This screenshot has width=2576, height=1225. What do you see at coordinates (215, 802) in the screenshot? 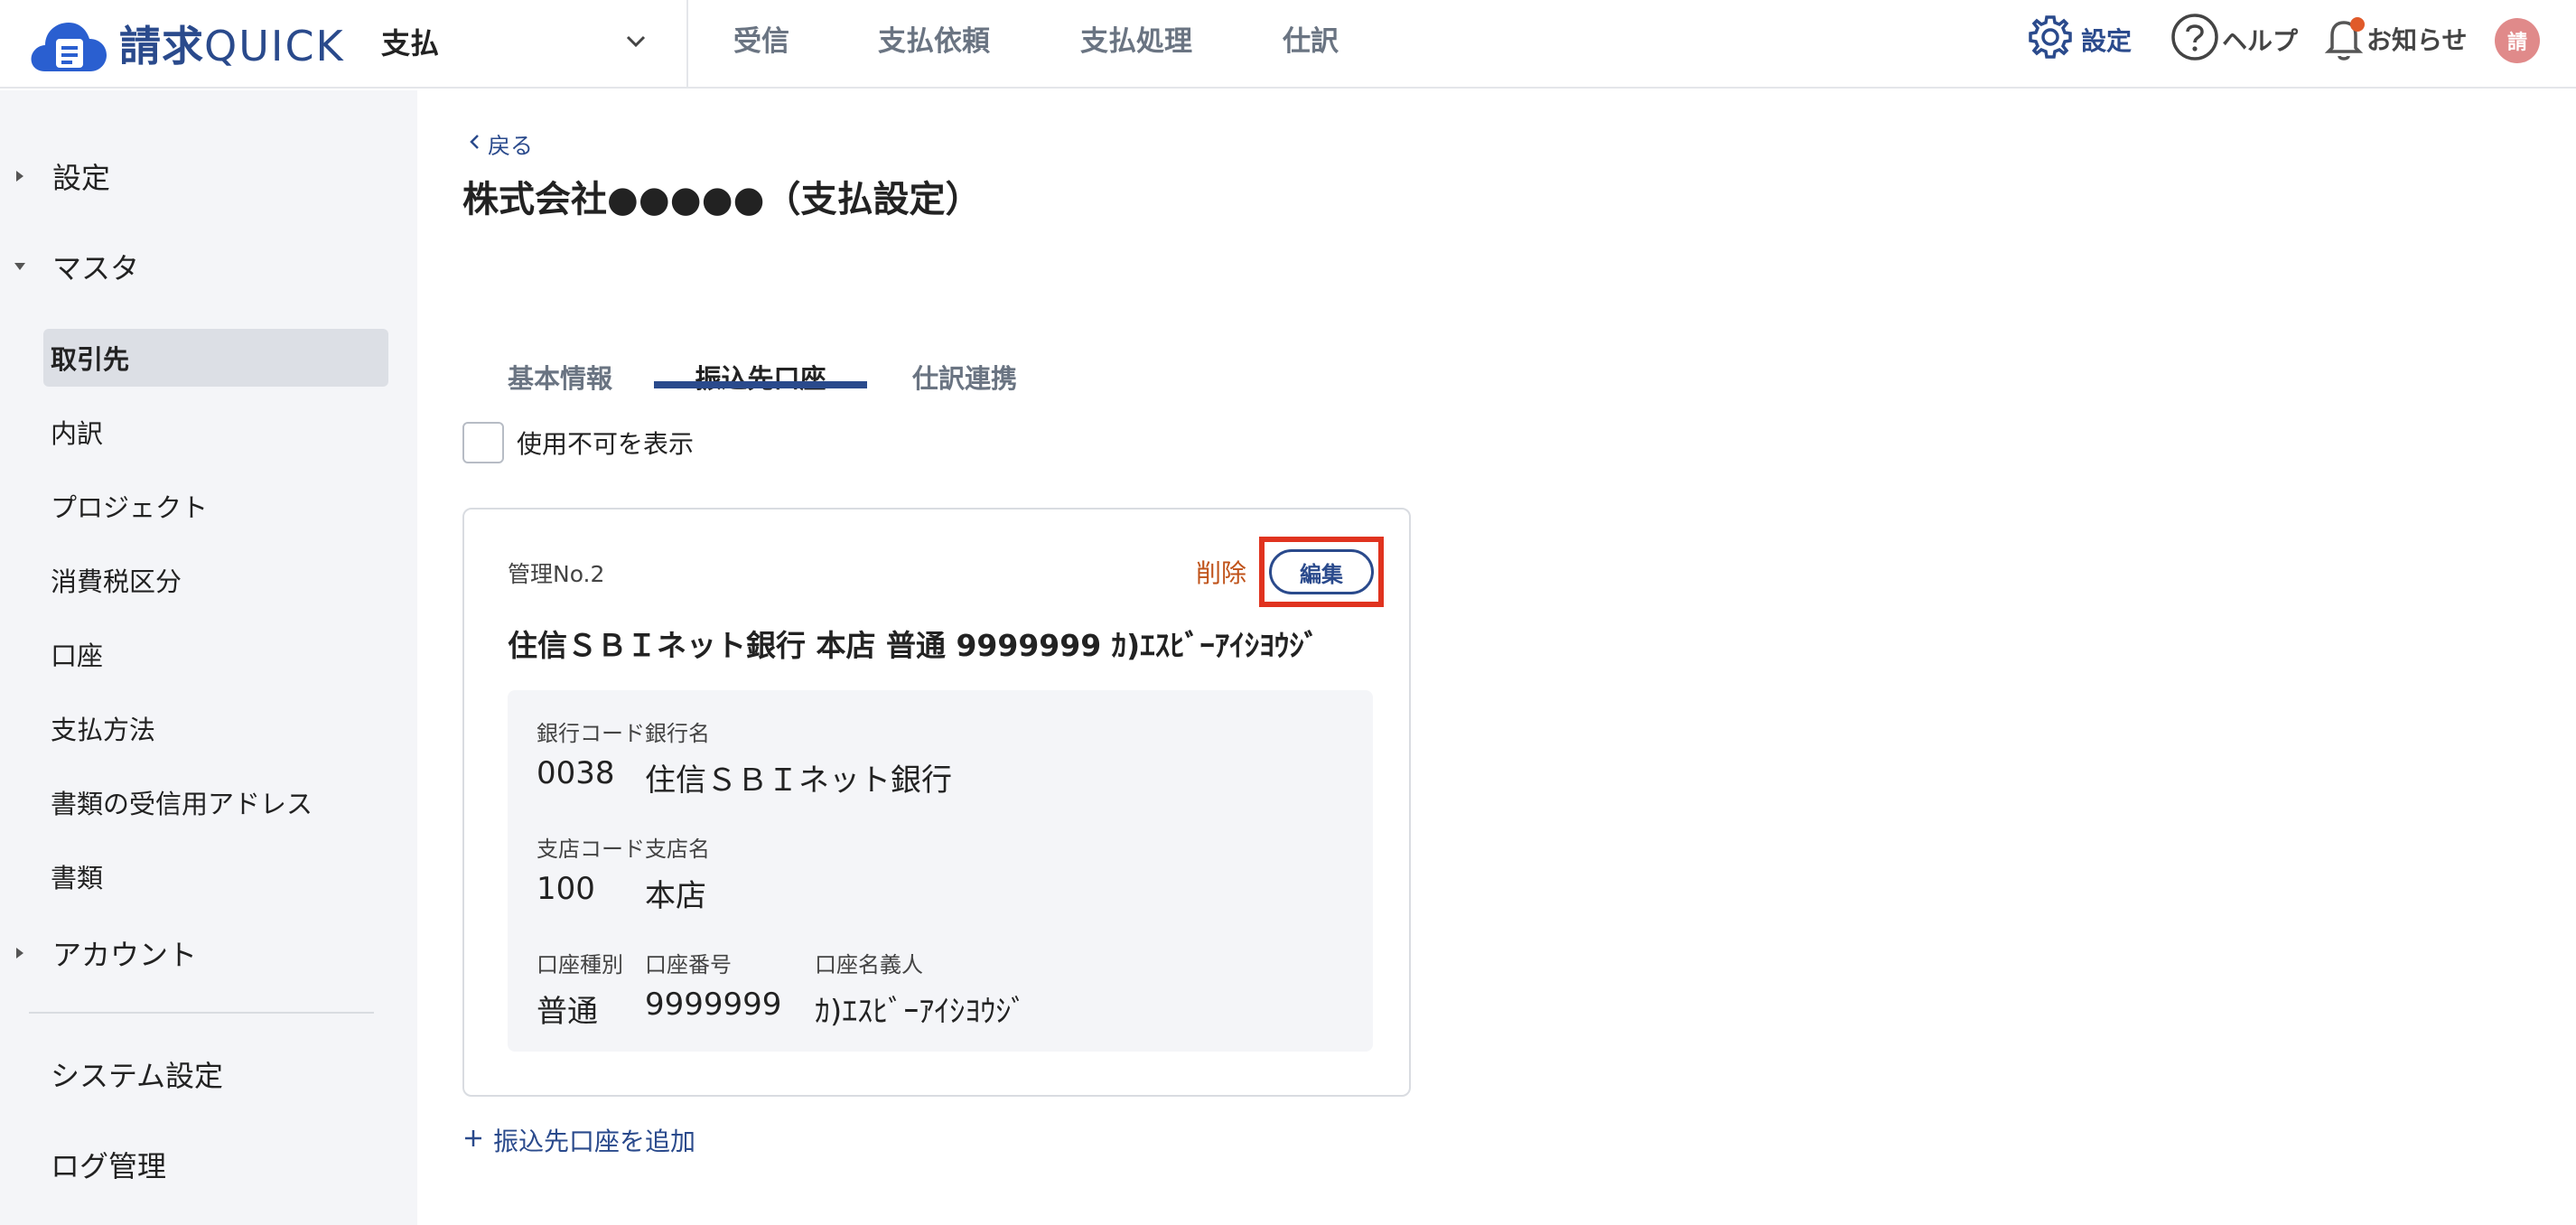
I see `sidebar-item-receive-address: 書類の受信用アドレス` at bounding box center [215, 802].